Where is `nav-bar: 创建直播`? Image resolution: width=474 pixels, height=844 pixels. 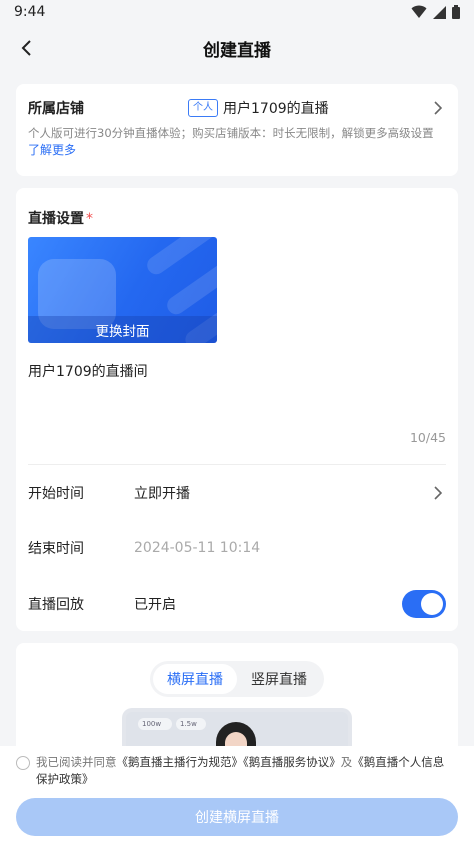
nav-bar: 创建直播 is located at coordinates (237, 48).